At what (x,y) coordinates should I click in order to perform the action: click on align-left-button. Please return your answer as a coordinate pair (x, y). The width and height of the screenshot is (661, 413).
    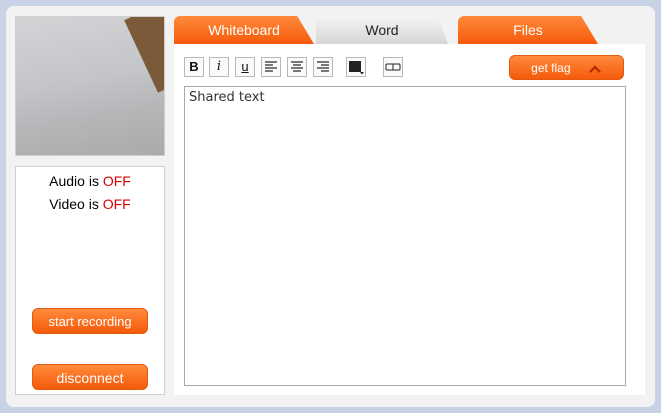
    Looking at the image, I should click on (271, 67).